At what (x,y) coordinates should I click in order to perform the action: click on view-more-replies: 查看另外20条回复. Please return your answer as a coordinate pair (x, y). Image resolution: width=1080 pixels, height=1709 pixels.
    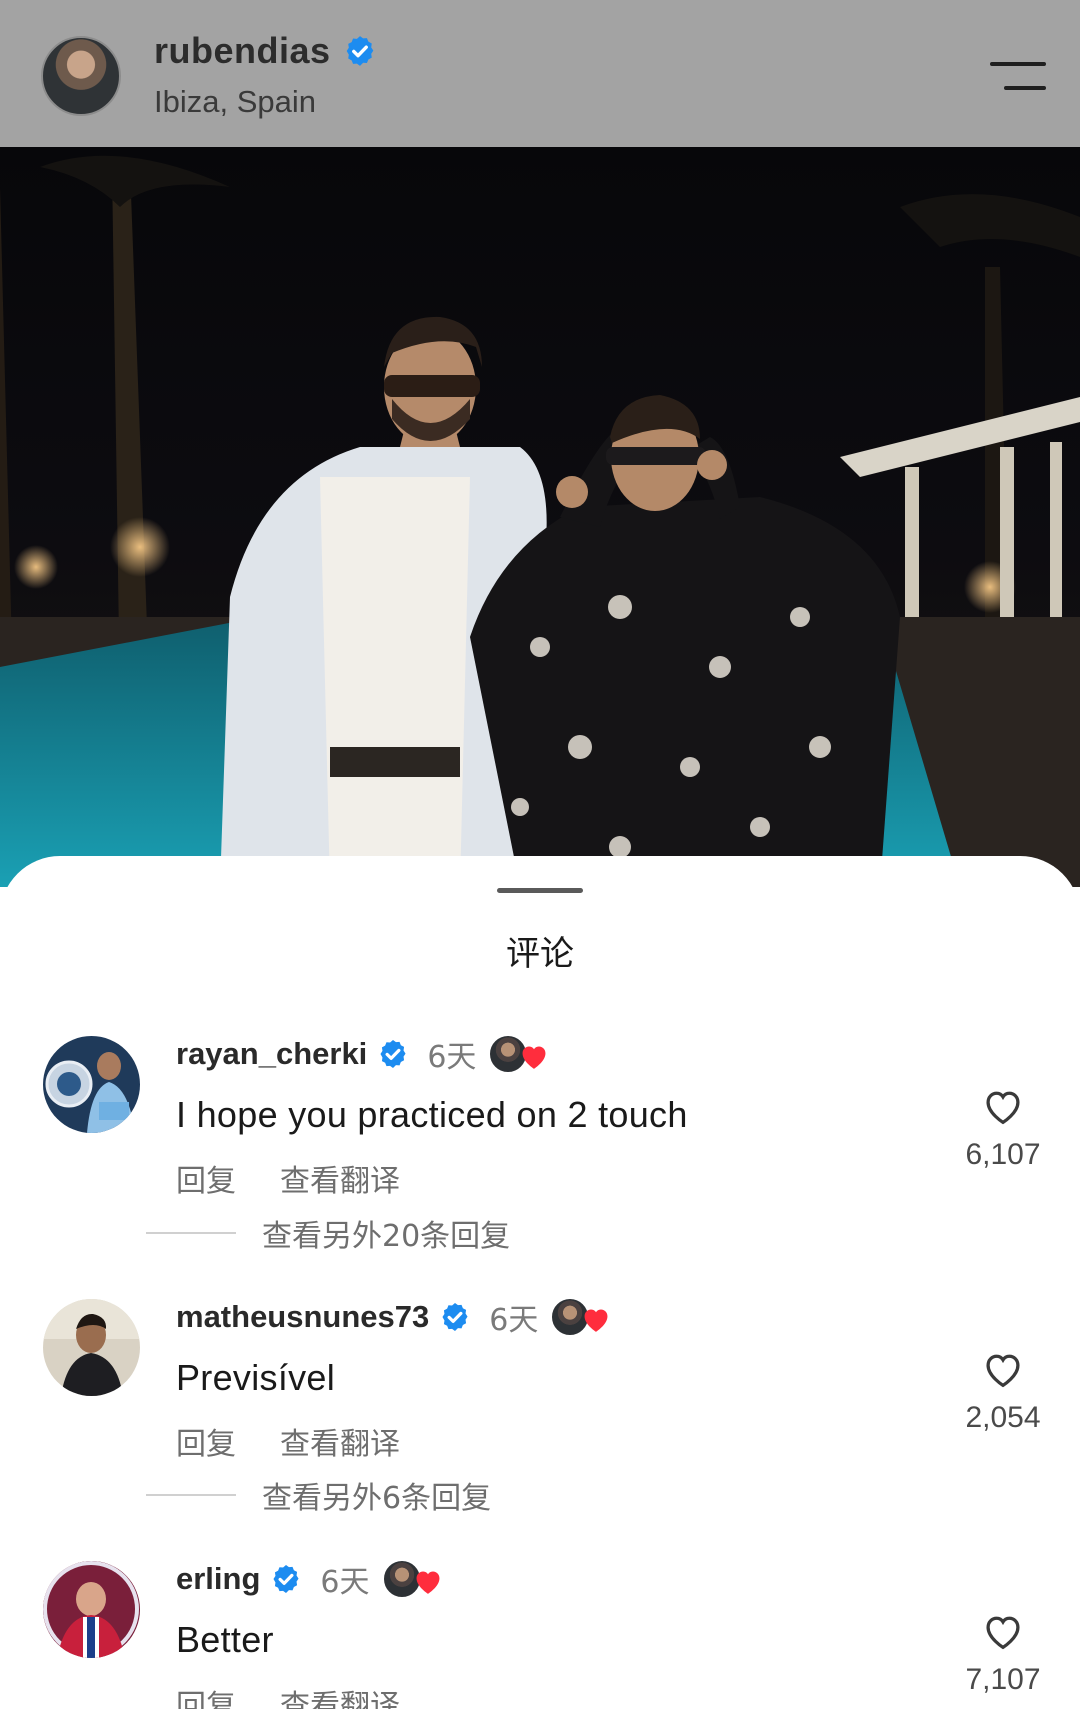
    Looking at the image, I should click on (328, 1233).